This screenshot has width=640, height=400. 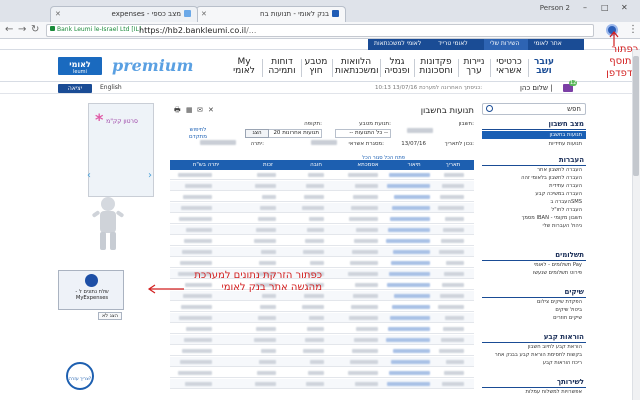 I want to click on english-link: English, so click(x=111, y=87).